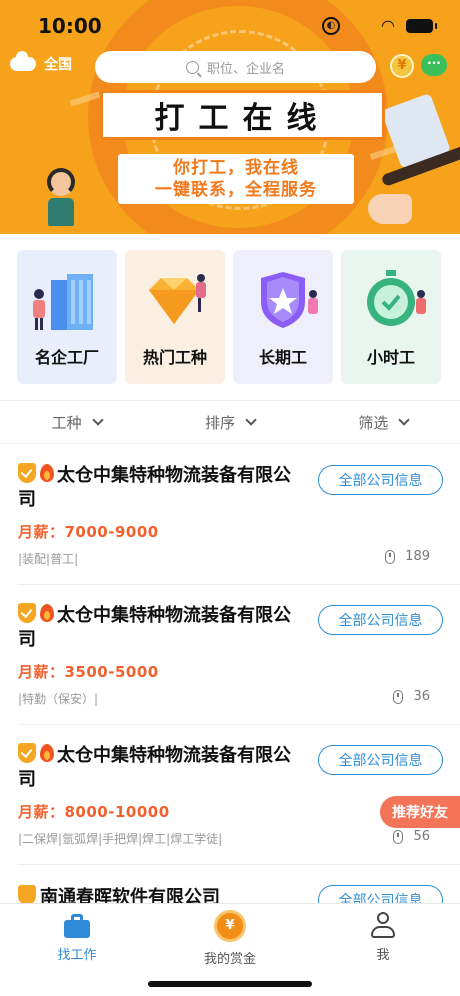 Image resolution: width=460 pixels, height=996 pixels. I want to click on tab-my-bounty: ¥ 我的赏金, so click(230, 938).